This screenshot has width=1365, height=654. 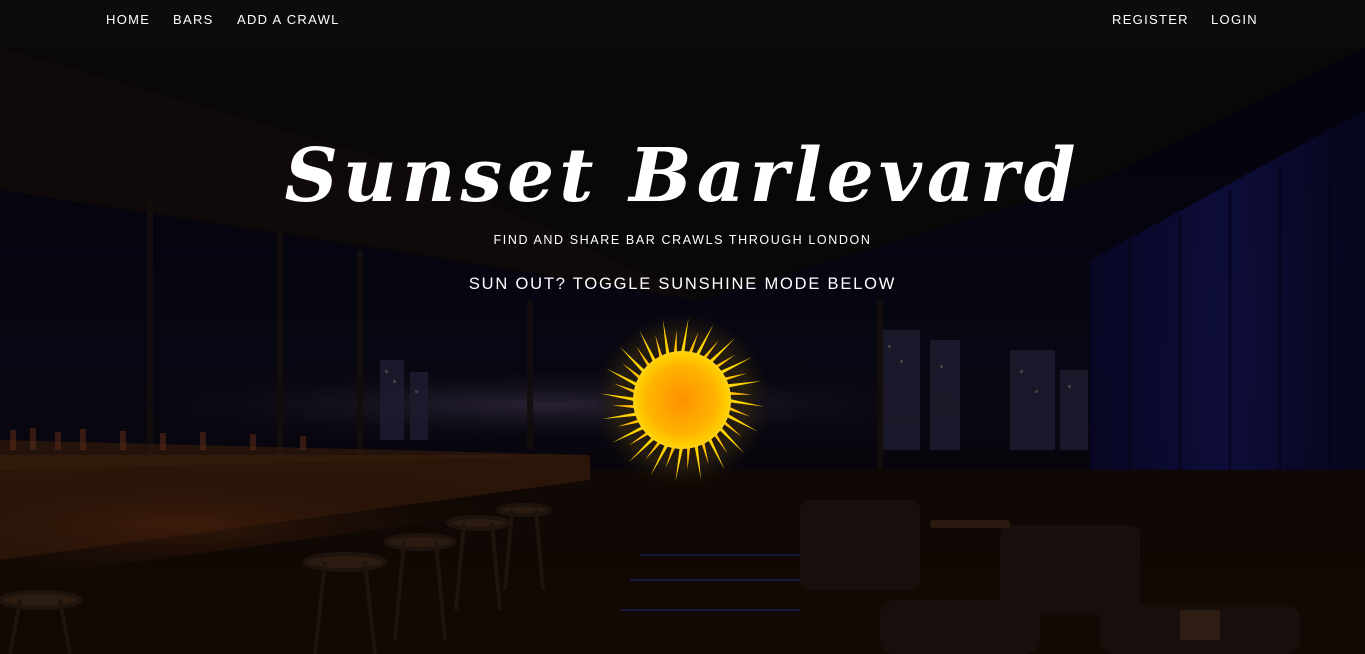 I want to click on sunshine-mode-toggle, so click(x=682, y=400).